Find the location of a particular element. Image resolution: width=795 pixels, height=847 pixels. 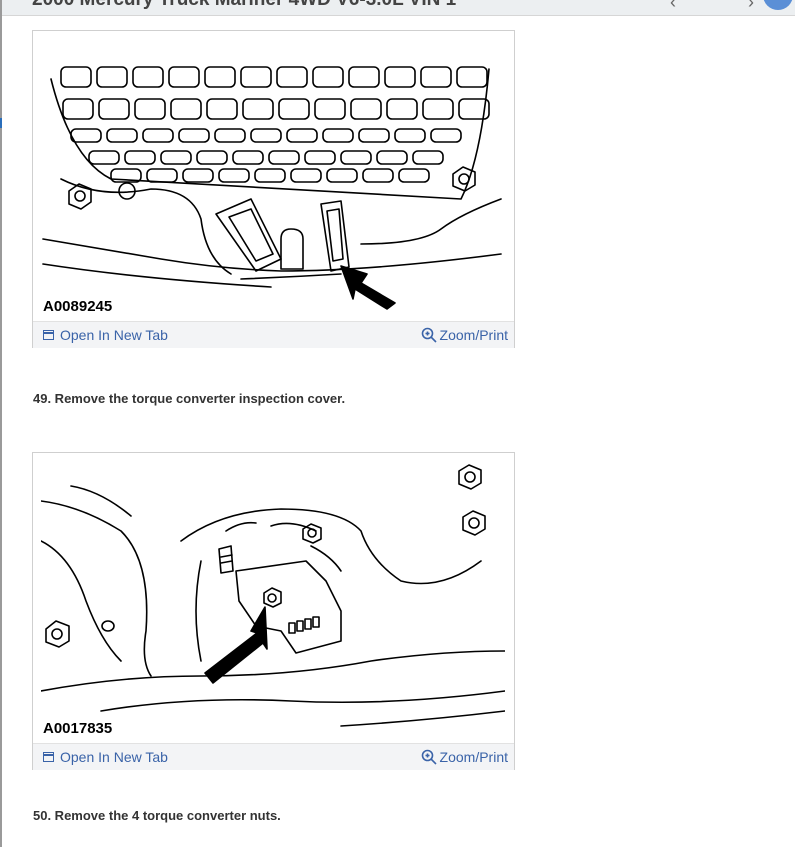

scroll-marker is located at coordinates (1, 123).